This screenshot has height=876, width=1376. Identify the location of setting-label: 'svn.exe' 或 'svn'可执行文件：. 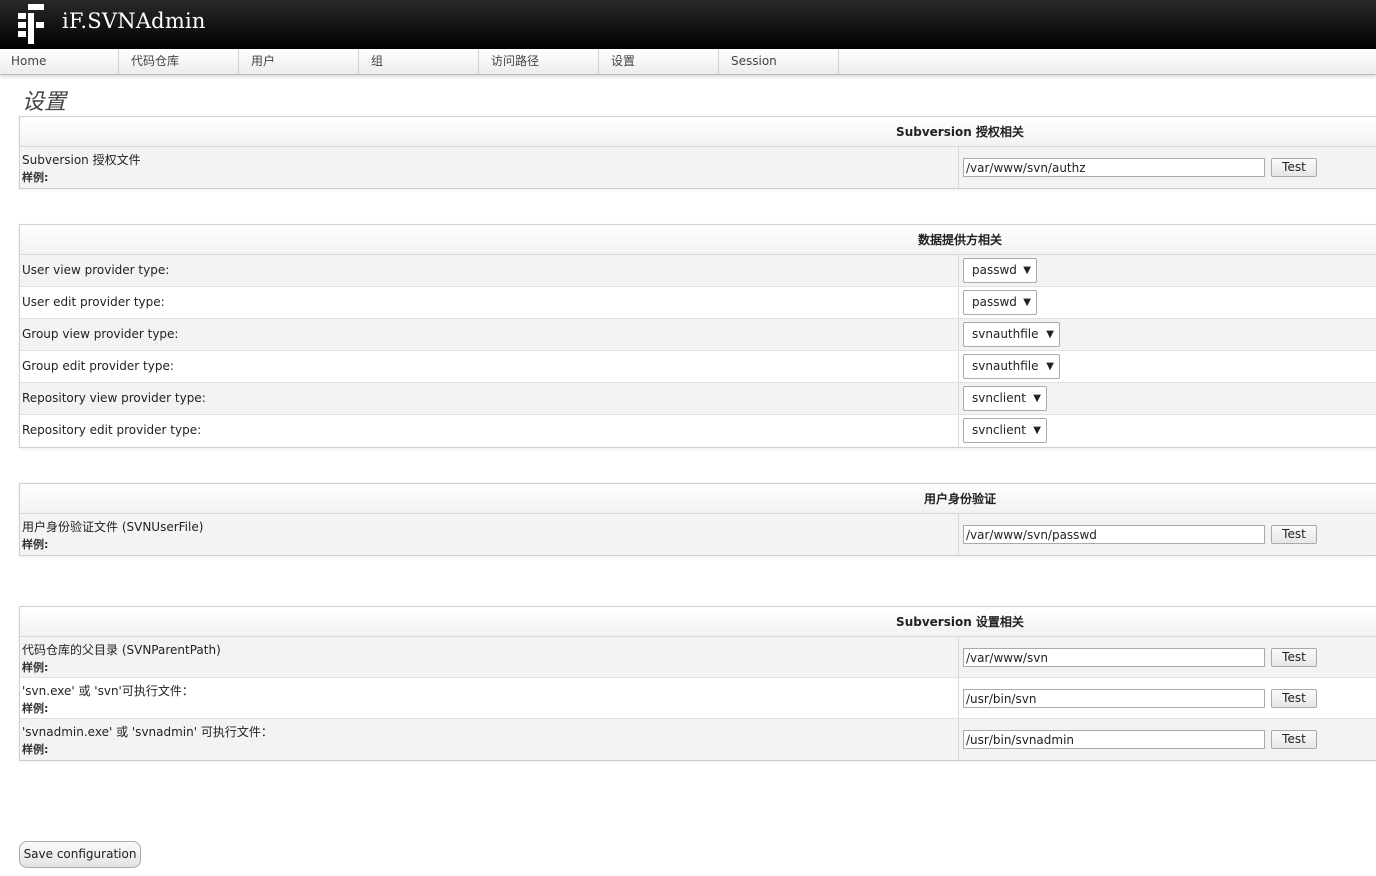
(108, 691).